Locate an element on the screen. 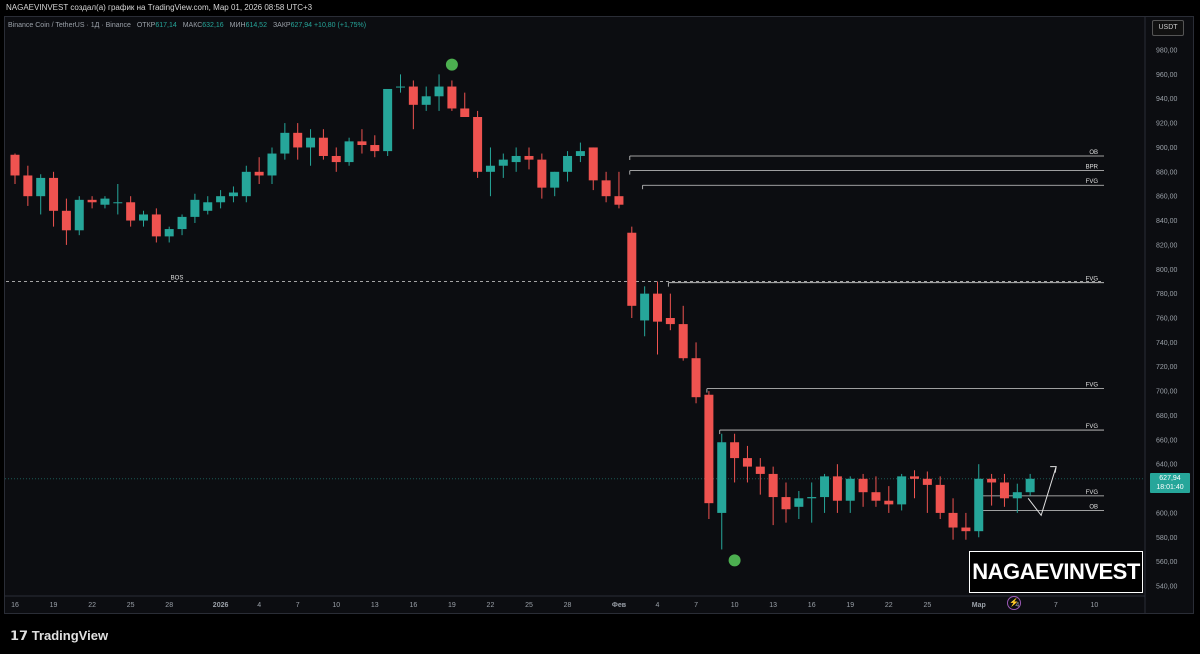  close-value: 627,94 is located at coordinates (301, 25).